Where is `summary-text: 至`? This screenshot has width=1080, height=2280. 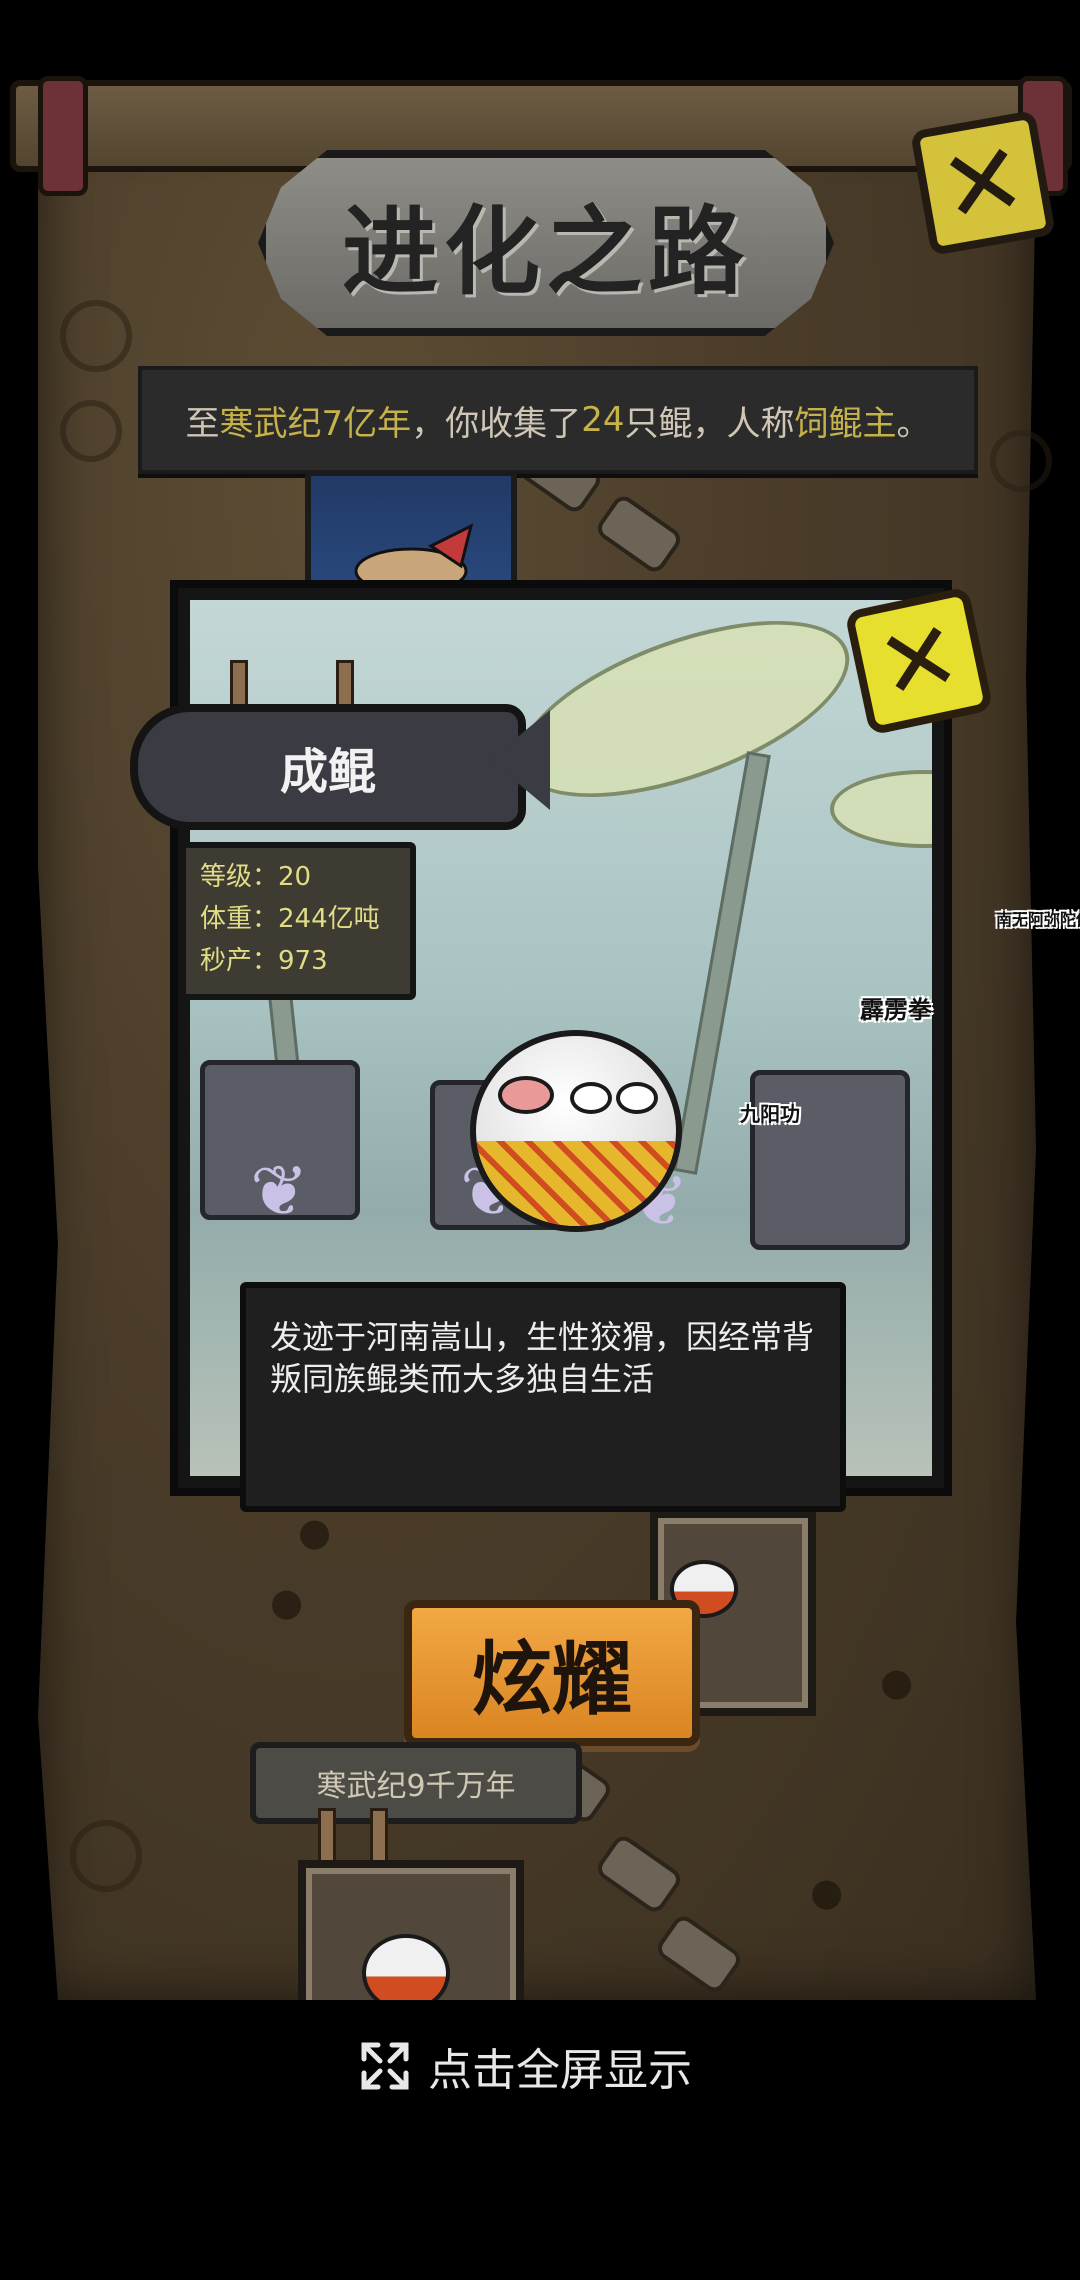 summary-text: 至 is located at coordinates (202, 423).